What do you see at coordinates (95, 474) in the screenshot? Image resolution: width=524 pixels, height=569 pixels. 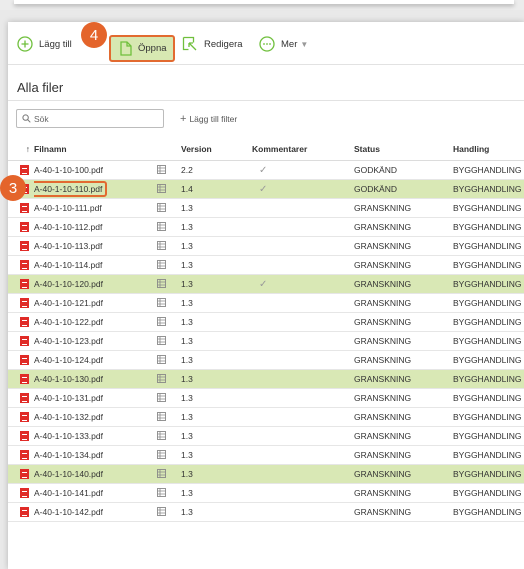 I see `filename-cell: A-40-1-10-140.pdf` at bounding box center [95, 474].